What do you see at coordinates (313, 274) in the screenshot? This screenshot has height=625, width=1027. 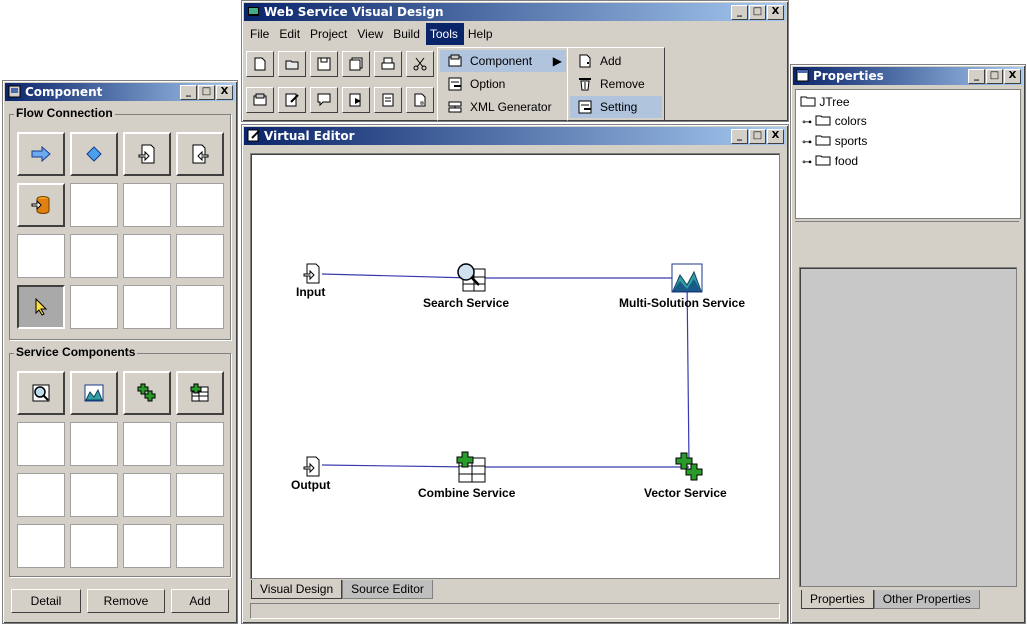 I see `input-node-icon` at bounding box center [313, 274].